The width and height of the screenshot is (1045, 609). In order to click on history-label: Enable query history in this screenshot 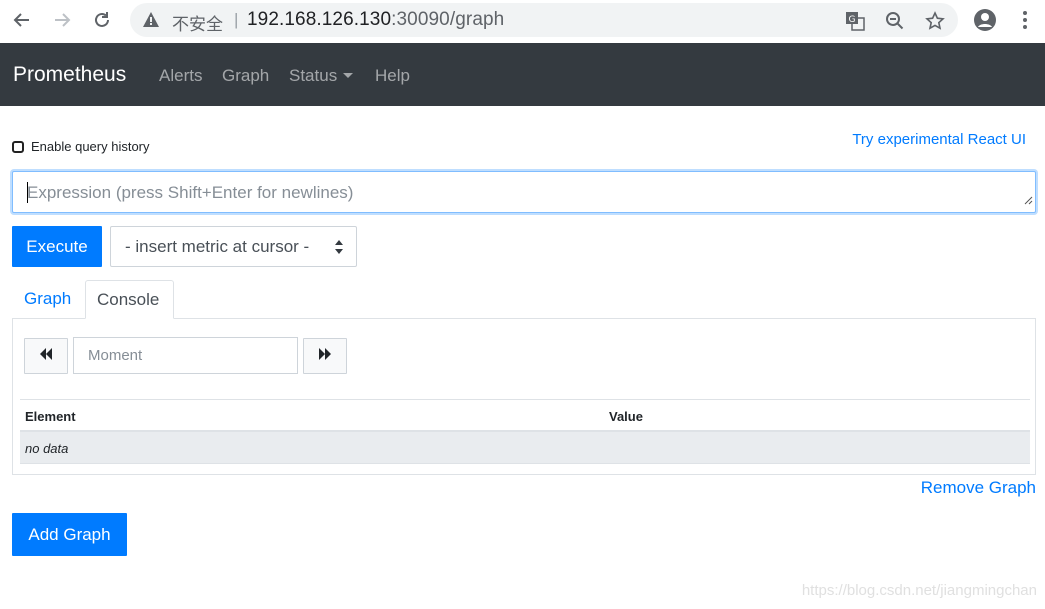, I will do `click(90, 146)`.